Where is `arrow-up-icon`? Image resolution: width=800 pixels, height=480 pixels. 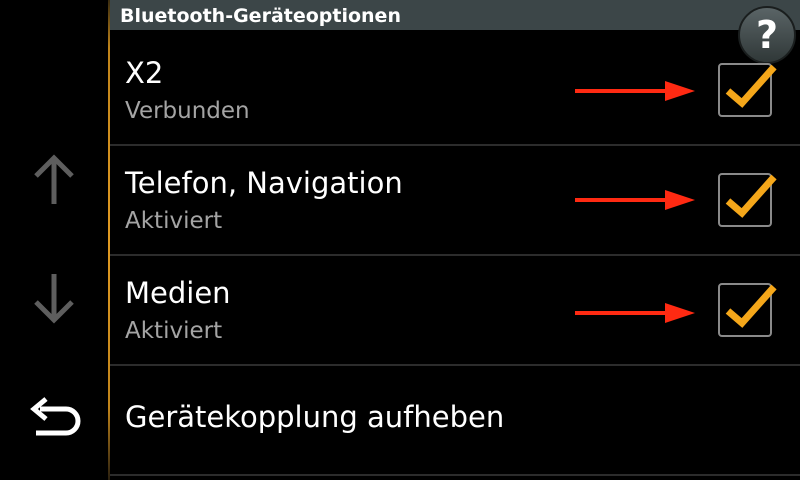 arrow-up-icon is located at coordinates (54, 179).